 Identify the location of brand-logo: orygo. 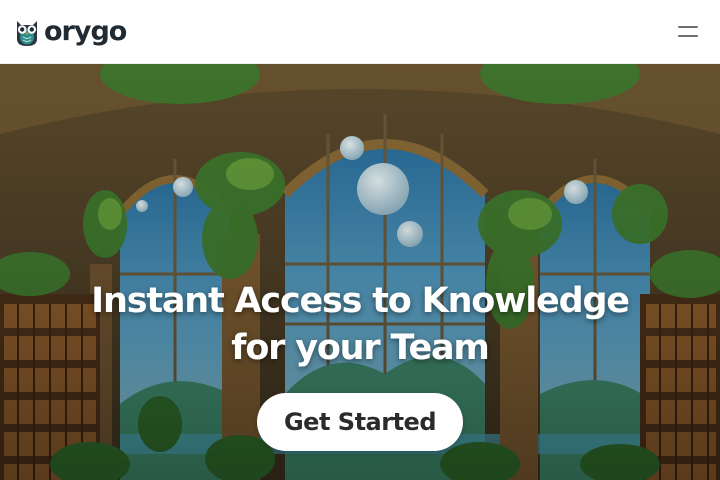
(70, 31).